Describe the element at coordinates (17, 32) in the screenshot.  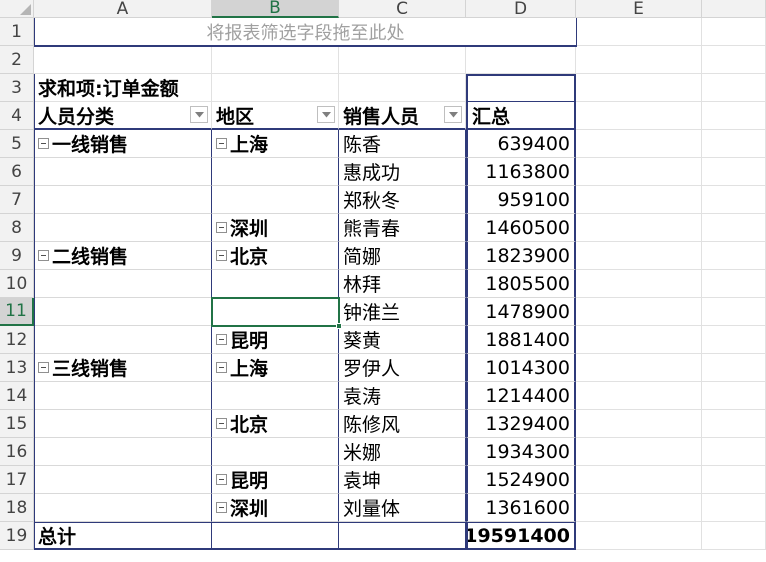
I see `row-header-1: 1` at that location.